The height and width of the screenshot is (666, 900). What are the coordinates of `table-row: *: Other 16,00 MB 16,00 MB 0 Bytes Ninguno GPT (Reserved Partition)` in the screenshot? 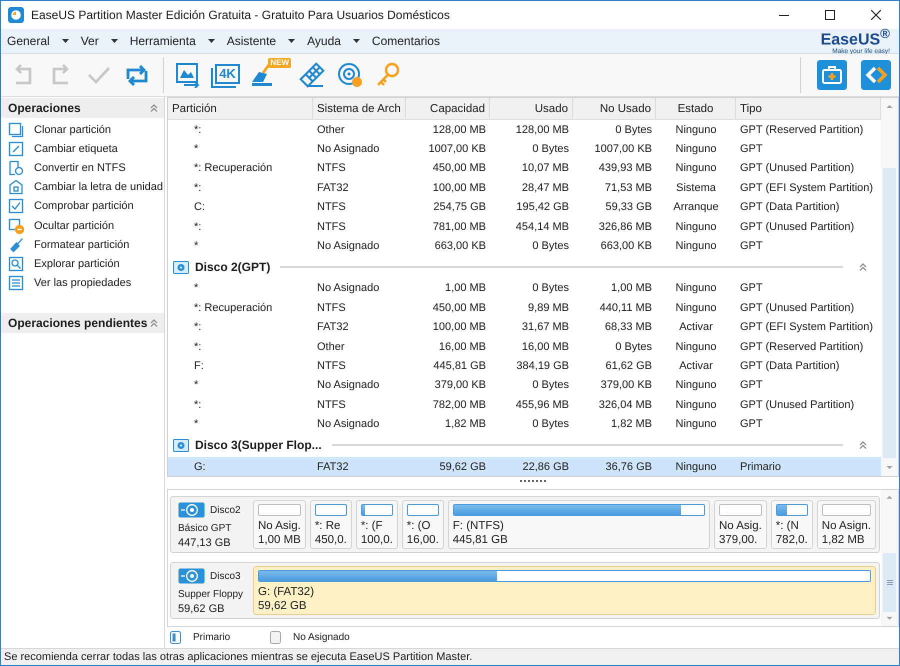 It's located at (524, 346).